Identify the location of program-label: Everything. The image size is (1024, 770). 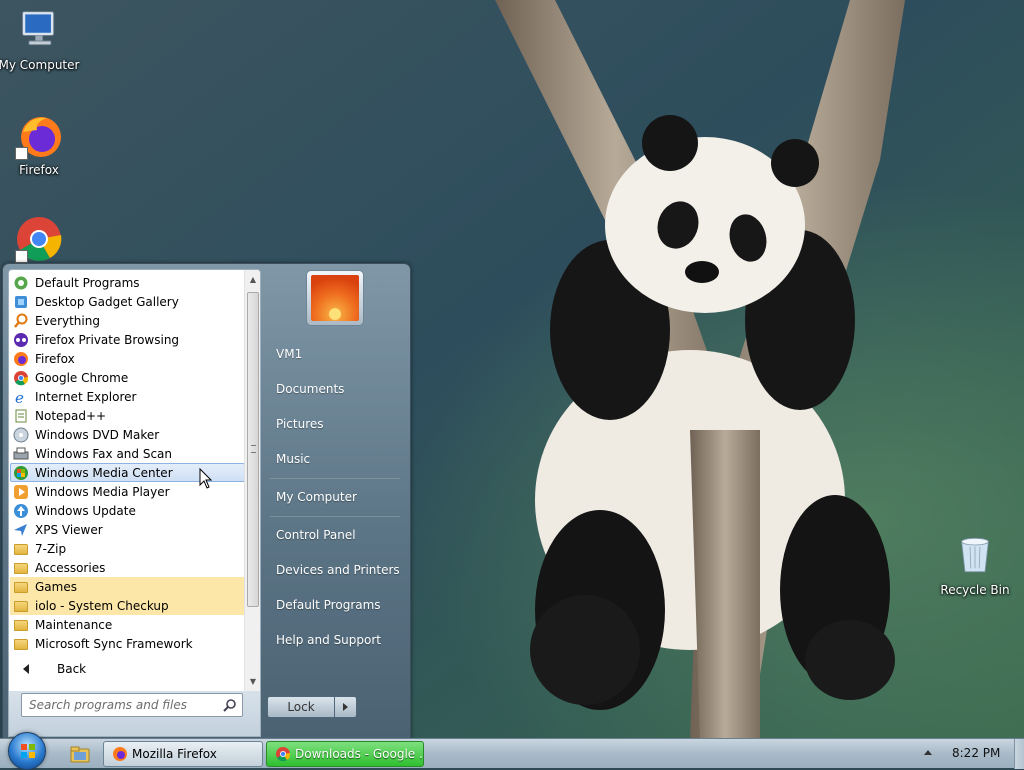
(67, 321).